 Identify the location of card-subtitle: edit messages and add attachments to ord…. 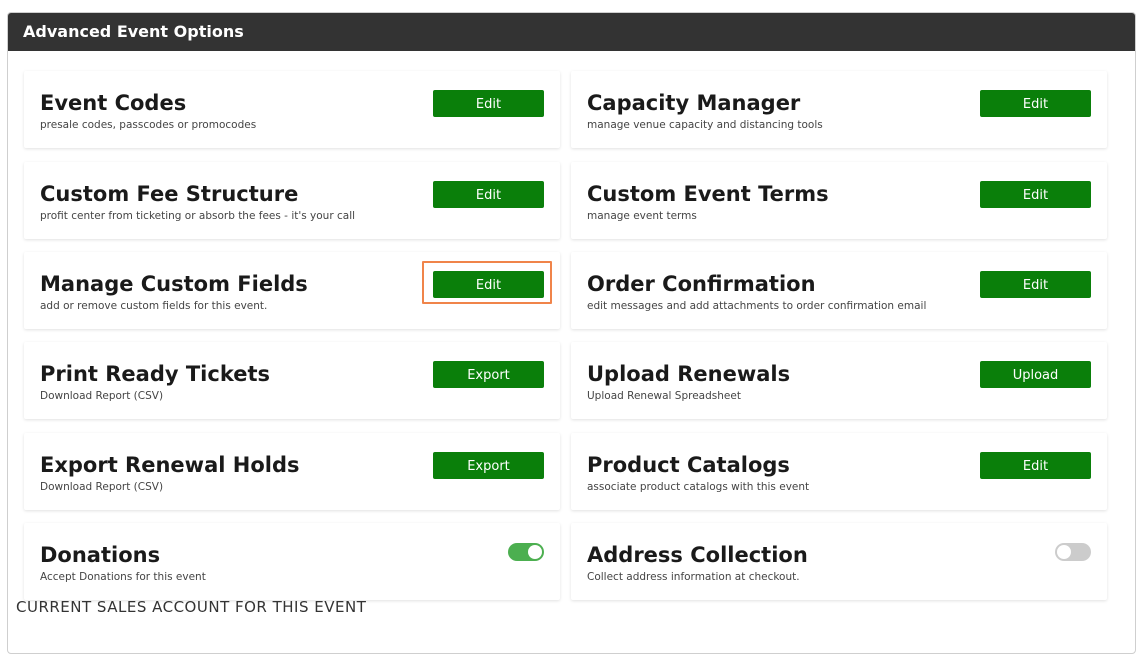
(757, 306).